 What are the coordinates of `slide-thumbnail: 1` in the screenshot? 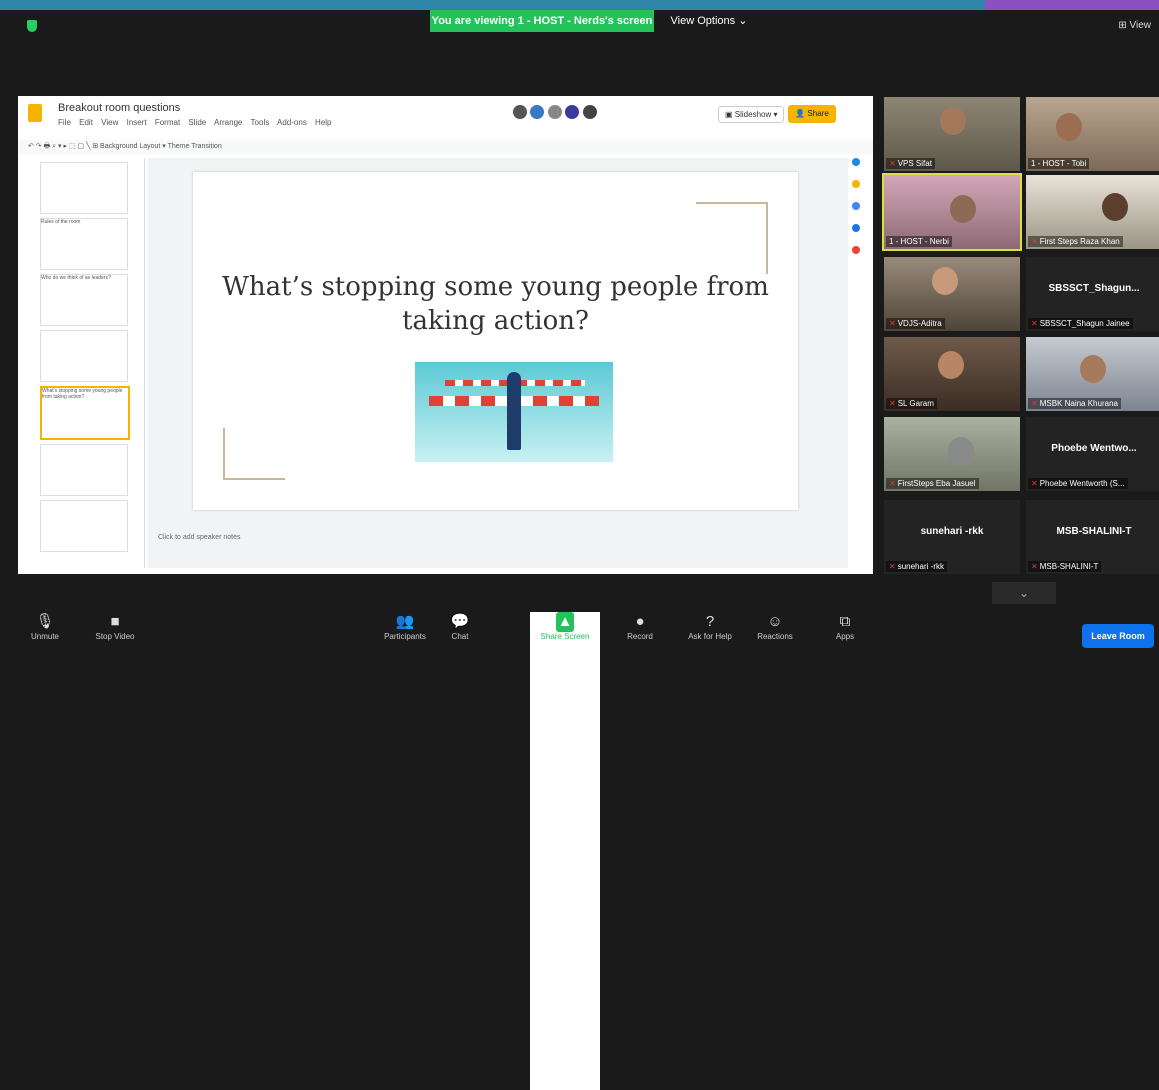 It's located at (84, 188).